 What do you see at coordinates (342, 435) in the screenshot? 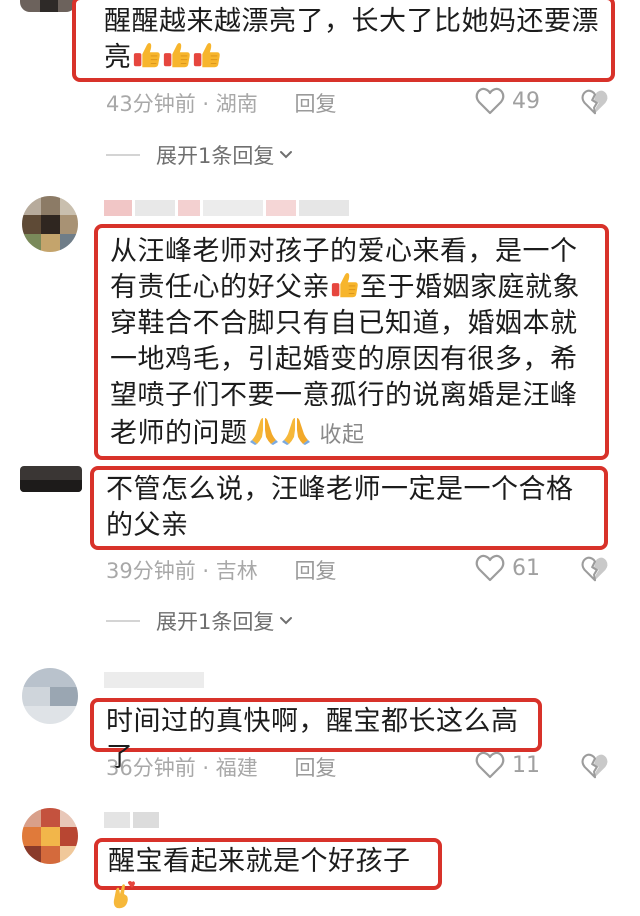
I see `collapse-button: 收起` at bounding box center [342, 435].